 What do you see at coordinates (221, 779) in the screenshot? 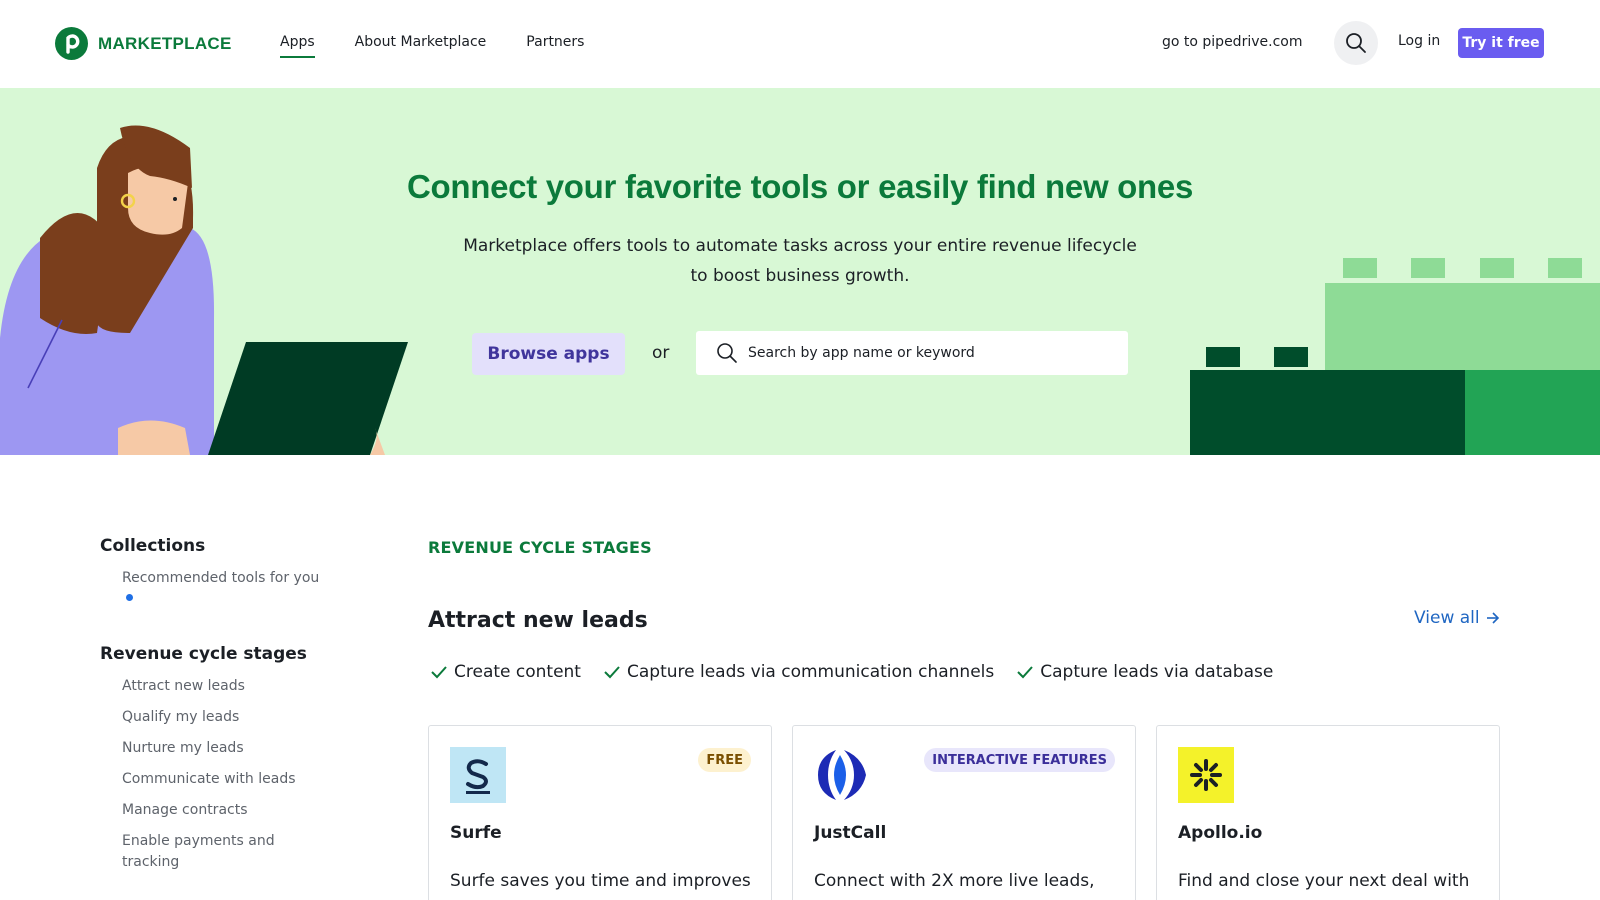
I see `sidebar-item-communicate-leads: Communicate with leads` at bounding box center [221, 779].